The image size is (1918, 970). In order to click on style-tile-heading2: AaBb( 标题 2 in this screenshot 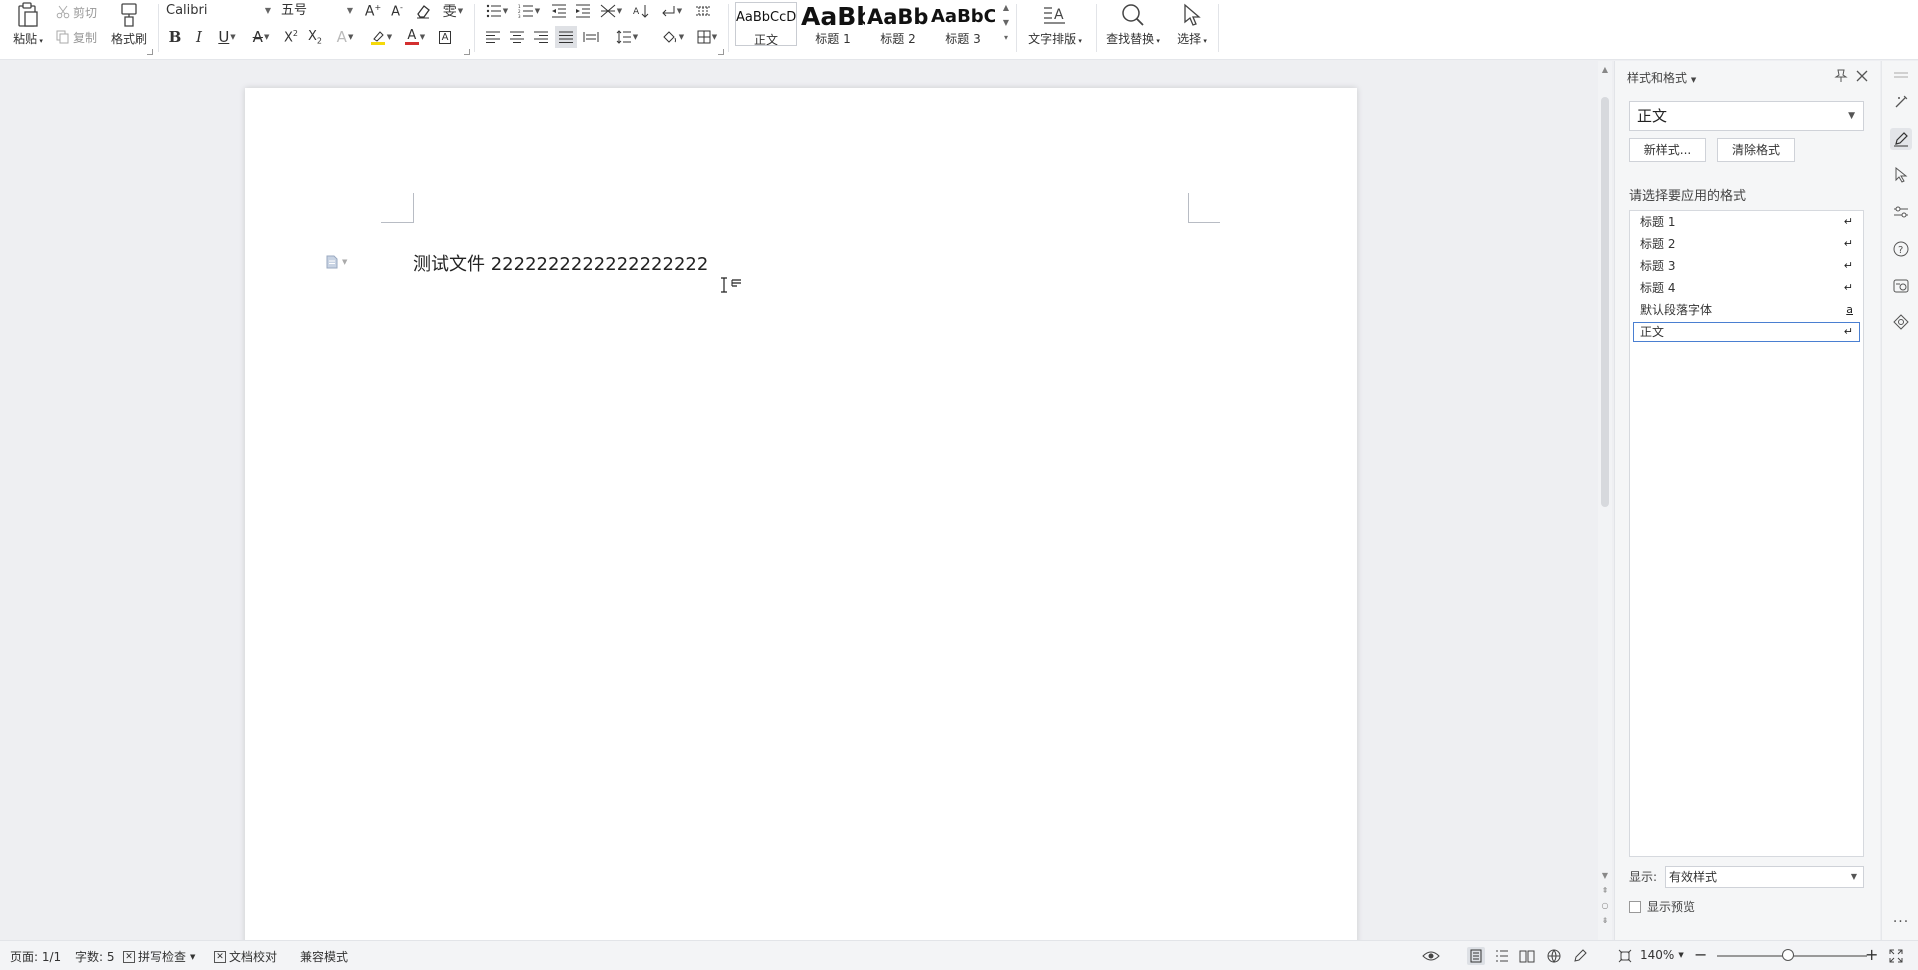, I will do `click(898, 24)`.